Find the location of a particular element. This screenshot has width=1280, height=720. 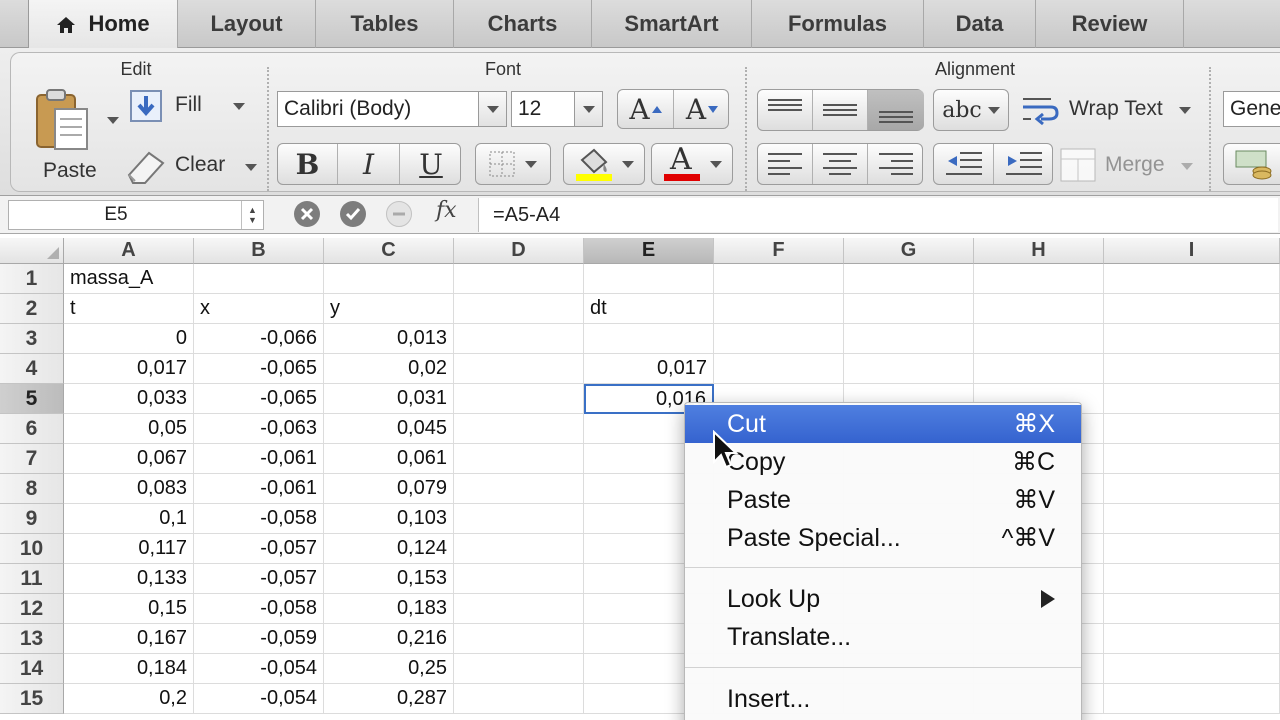

row-header-2: 2 is located at coordinates (32, 309).